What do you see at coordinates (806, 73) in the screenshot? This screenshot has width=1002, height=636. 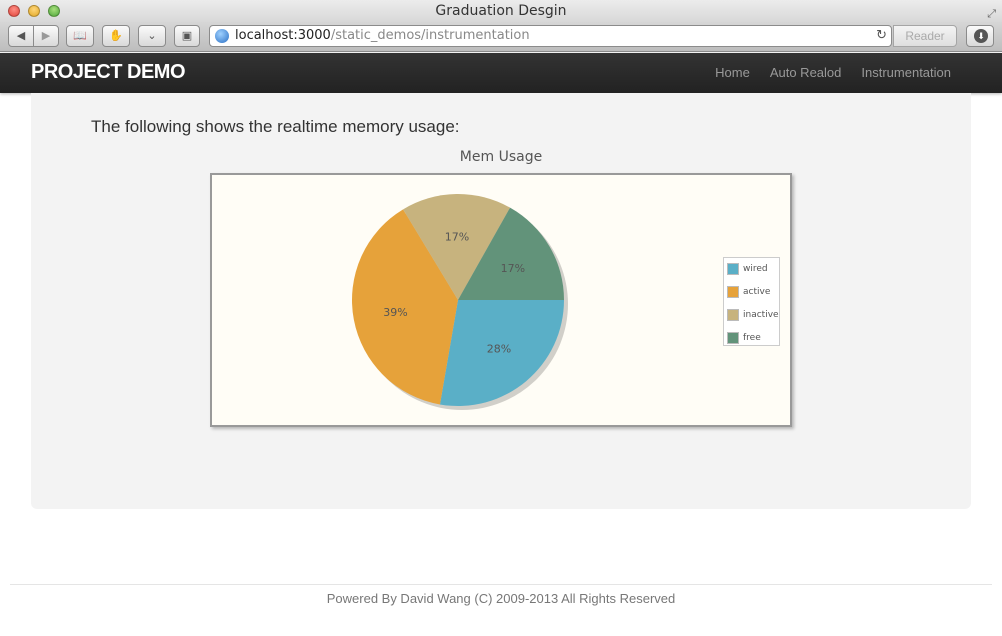 I see `nav-link-auto-reload: Auto Realod` at bounding box center [806, 73].